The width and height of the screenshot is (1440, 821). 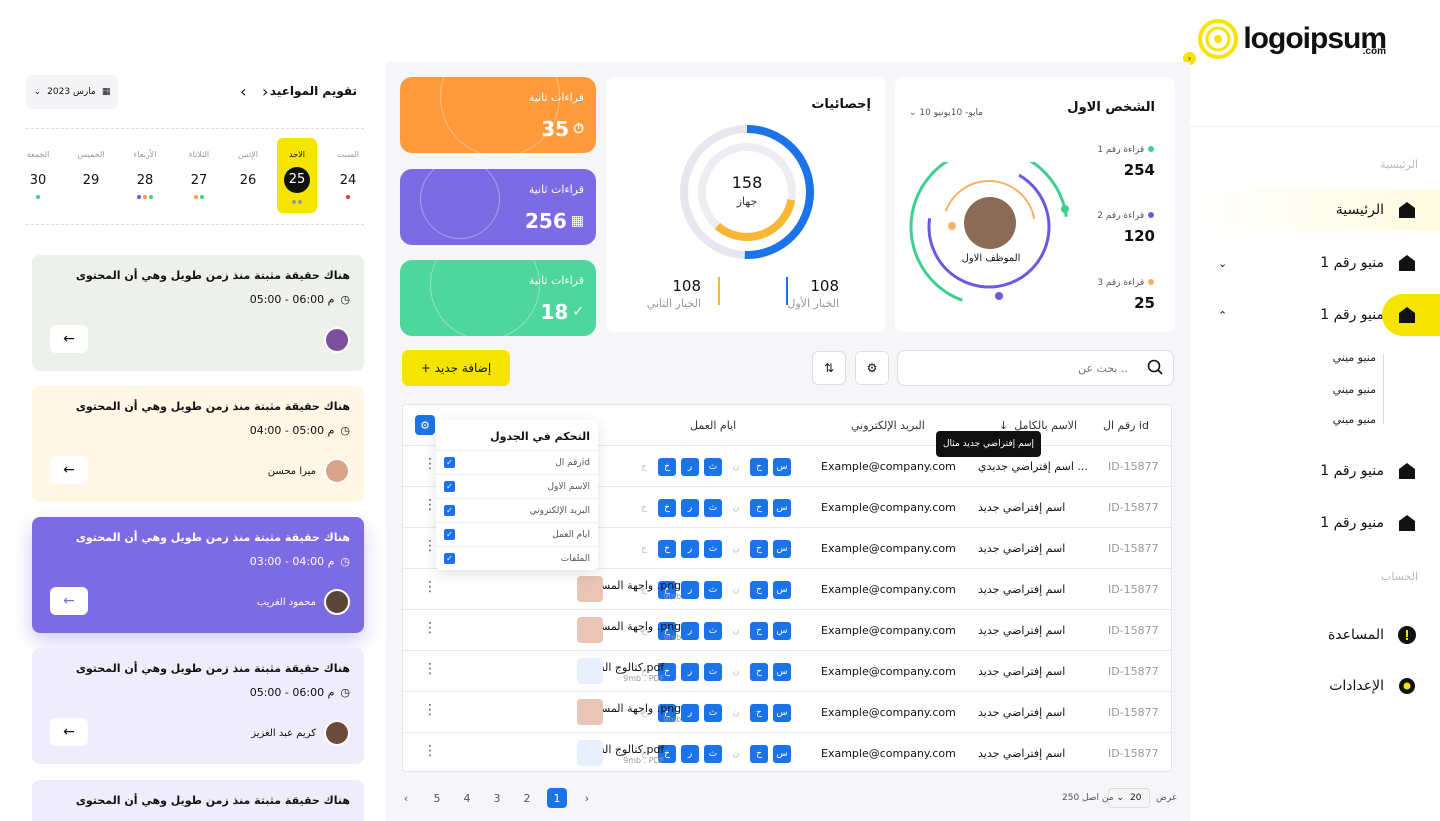 I want to click on sidebar-item-menu-2: ⌃ منيو رقم 1, so click(x=1315, y=315).